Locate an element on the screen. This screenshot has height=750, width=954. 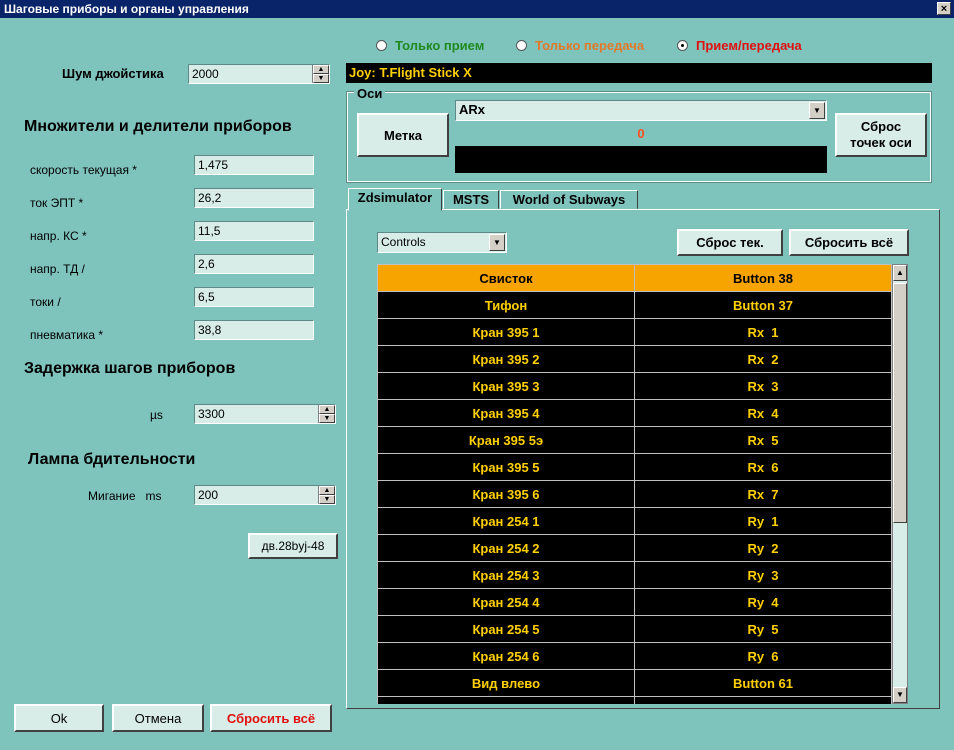
table-row: Кран 254 3 Ry 3 is located at coordinates (634, 575).